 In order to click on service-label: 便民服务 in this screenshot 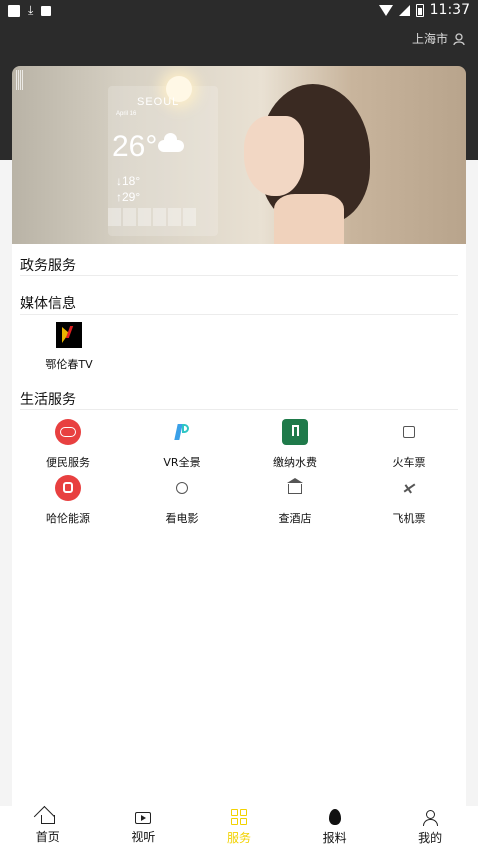, I will do `click(68, 462)`.